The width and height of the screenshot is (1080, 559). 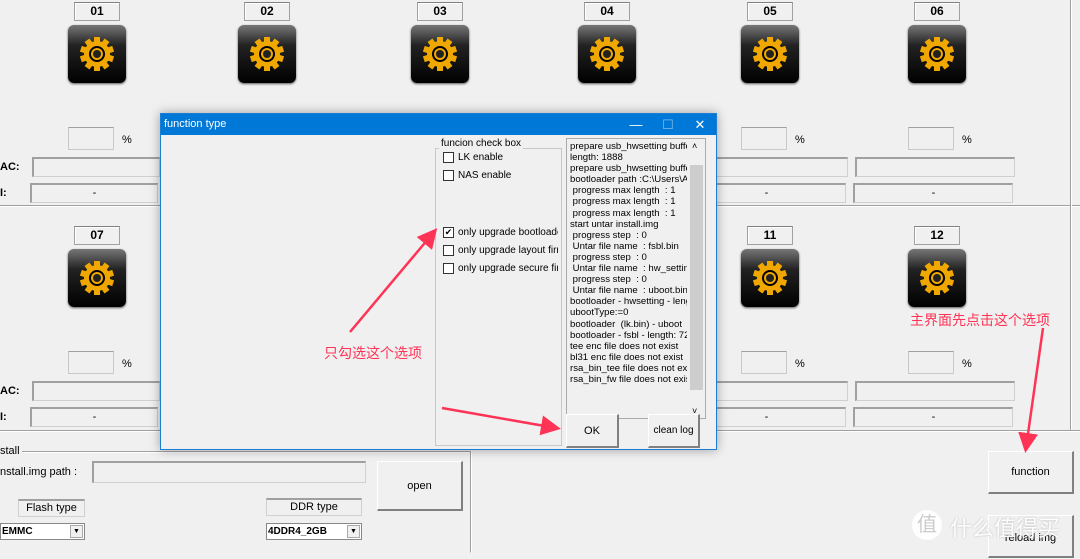 What do you see at coordinates (1031, 390) in the screenshot?
I see `arrow-to-function-button` at bounding box center [1031, 390].